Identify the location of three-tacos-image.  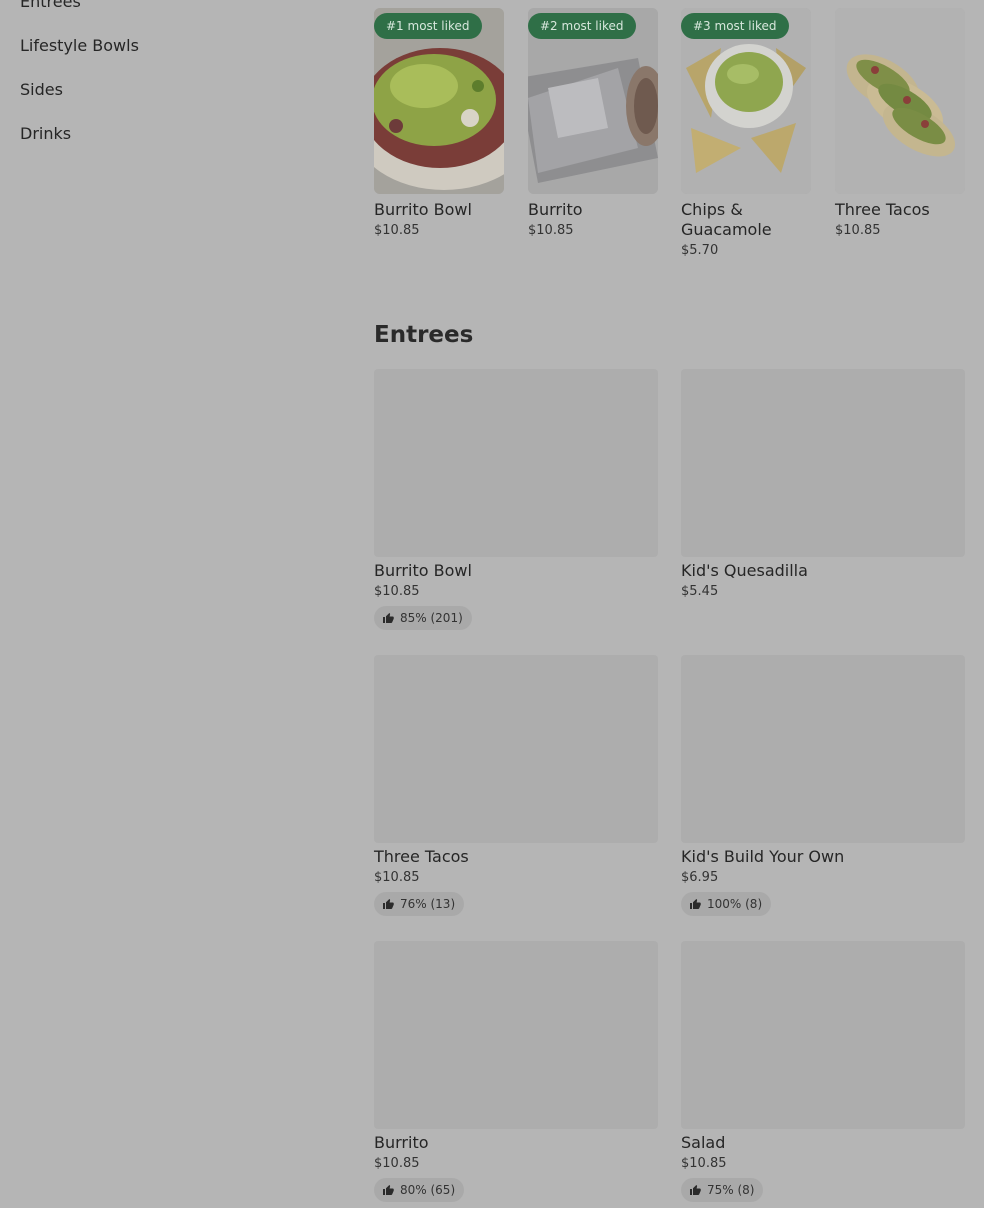
(900, 101).